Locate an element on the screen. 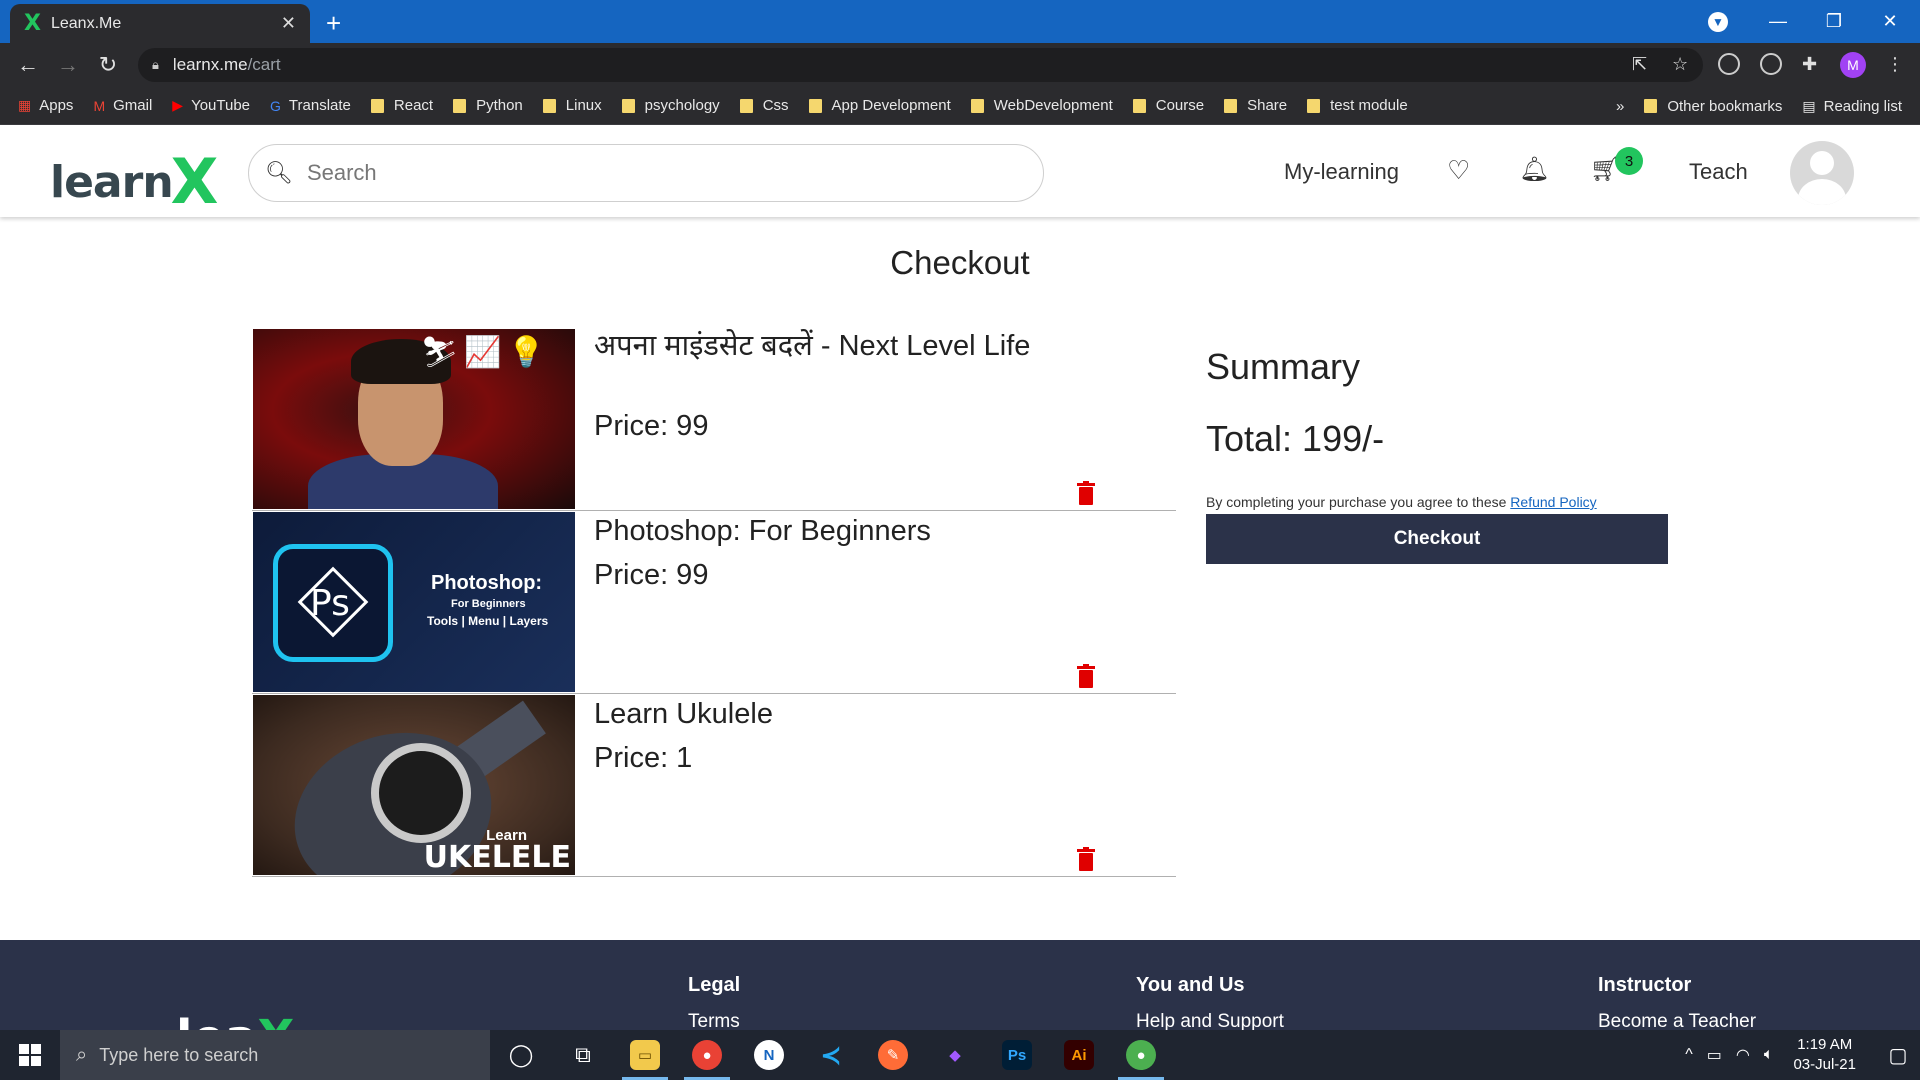 The image size is (1920, 1080). site-logo: learnX is located at coordinates (134, 178).